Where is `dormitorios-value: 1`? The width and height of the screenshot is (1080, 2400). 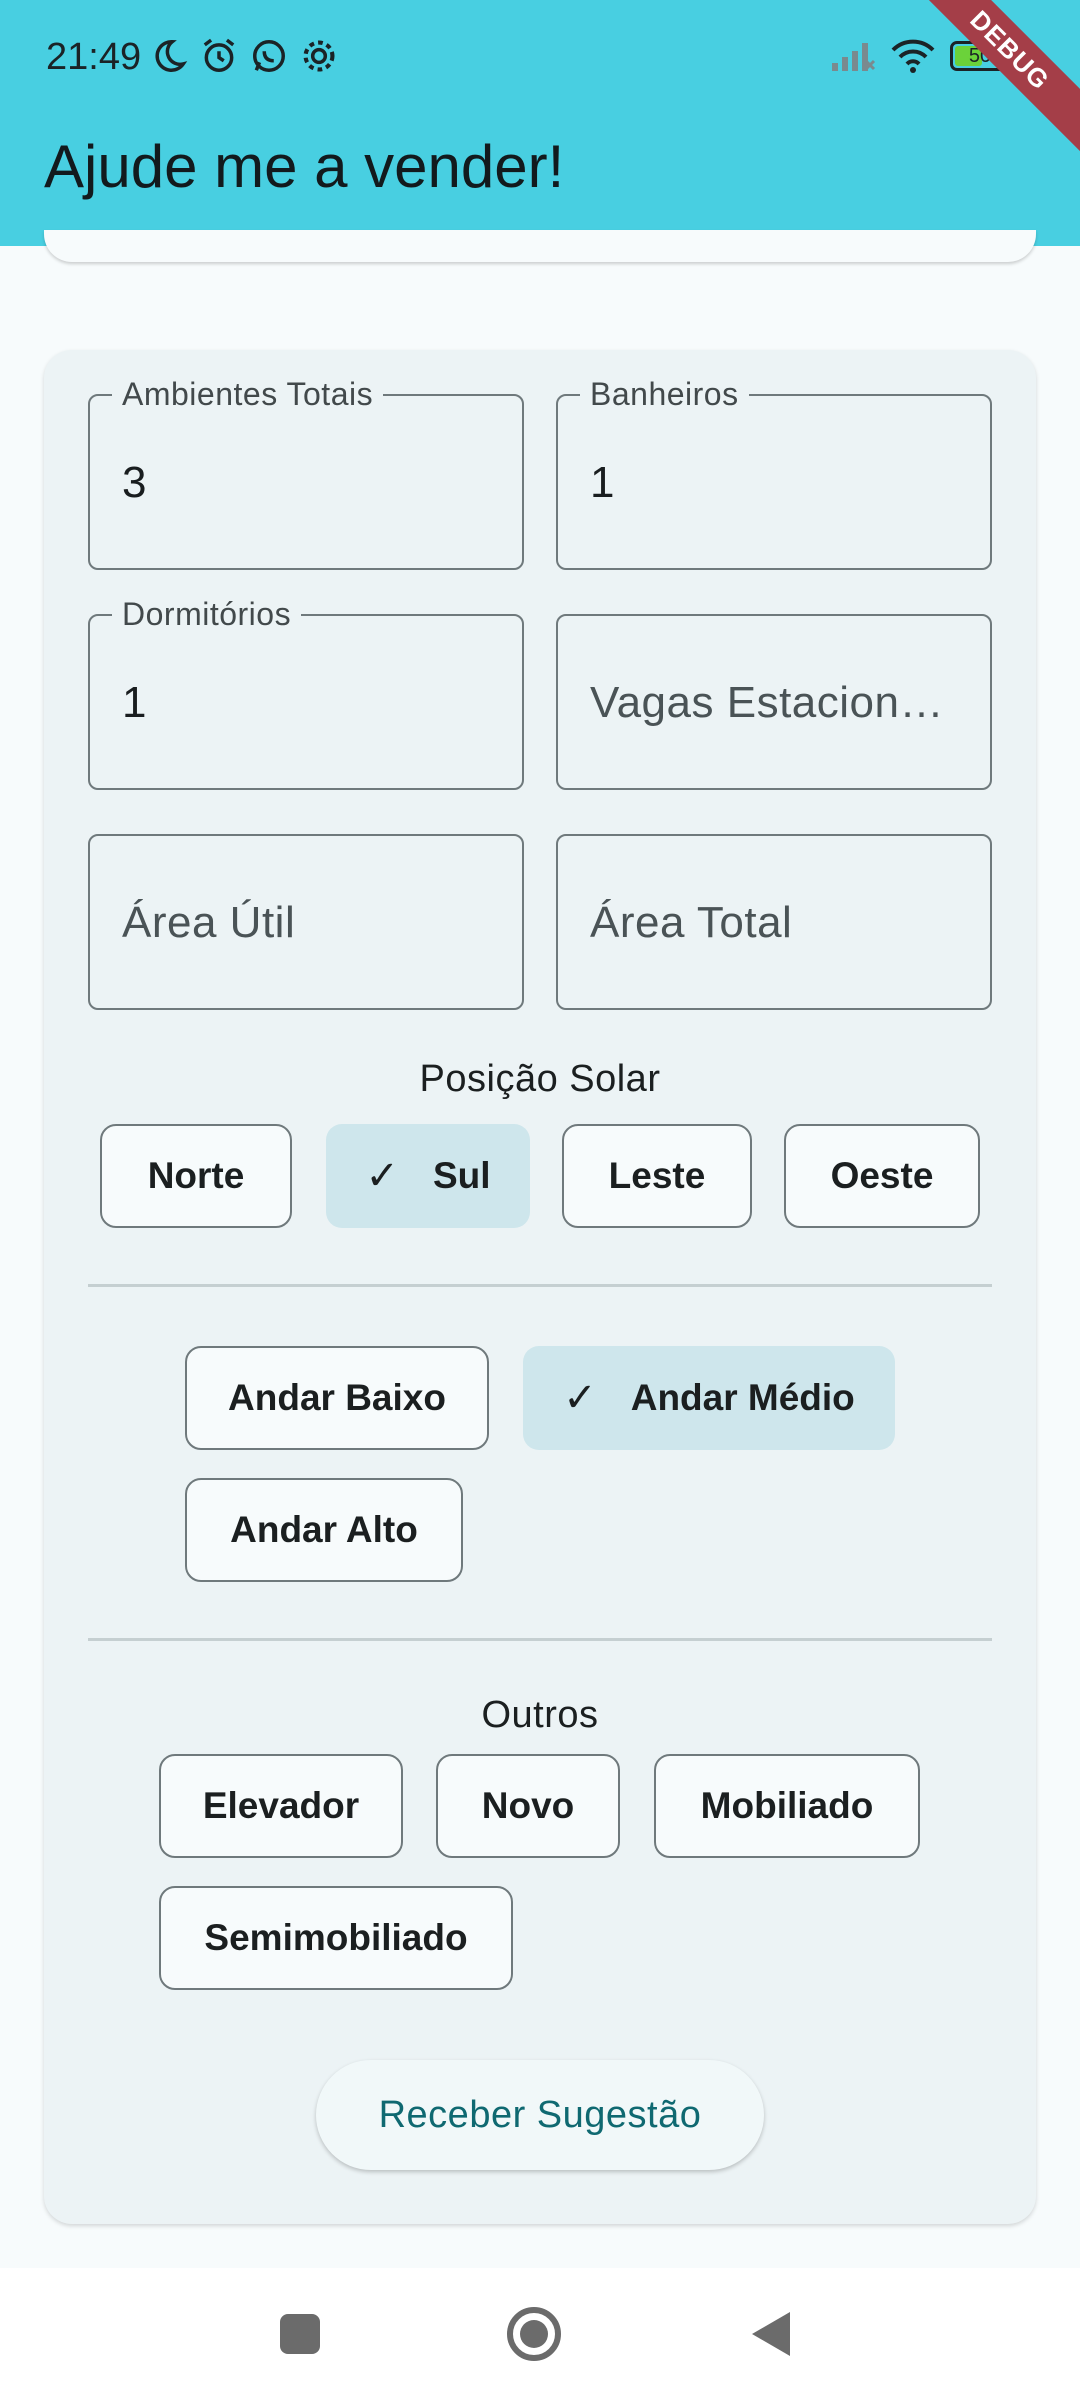
dormitorios-value: 1 is located at coordinates (134, 702).